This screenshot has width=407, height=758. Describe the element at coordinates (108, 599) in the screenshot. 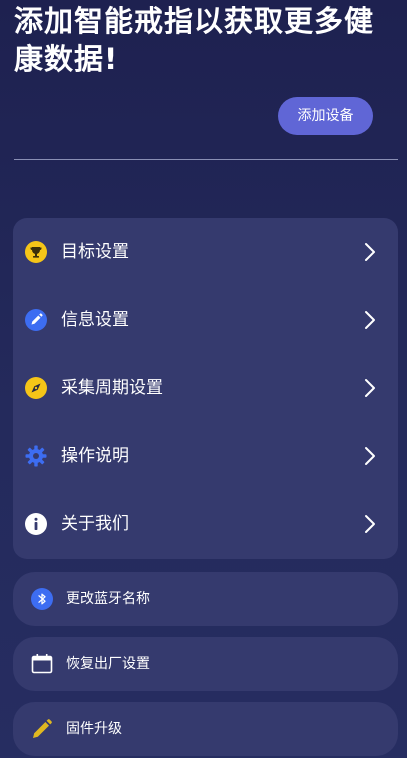

I see `rename-bluetooth-label: 更改蓝牙名称` at that location.